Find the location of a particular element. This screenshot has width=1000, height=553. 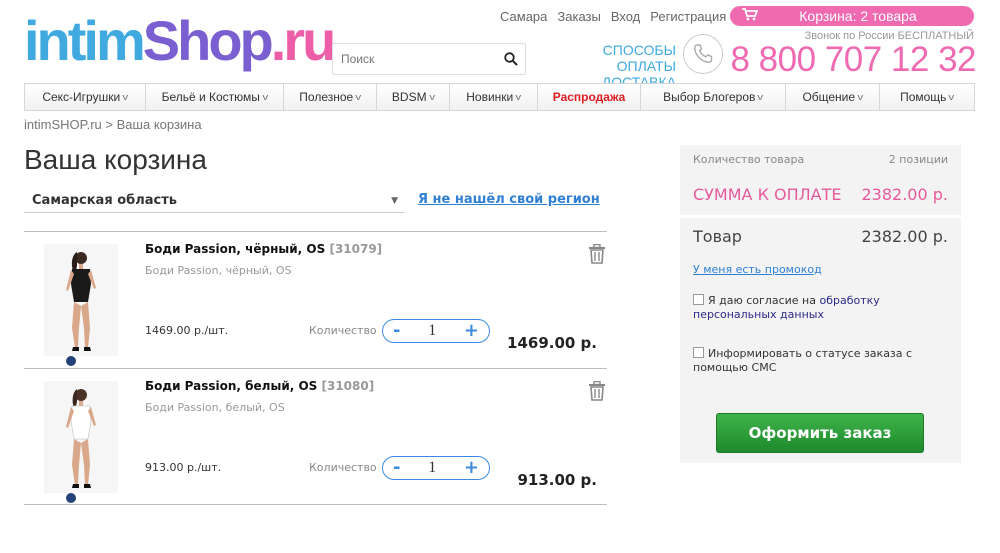

logo-ru: .ru is located at coordinates (303, 40).